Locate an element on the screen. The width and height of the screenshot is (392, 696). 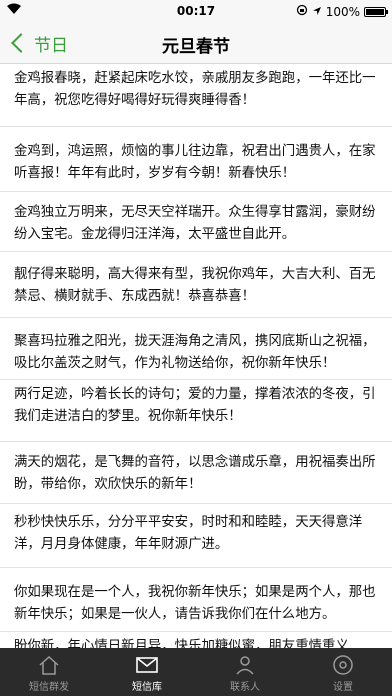
tab-sms-broadcast: 短信群发 is located at coordinates (49, 672).